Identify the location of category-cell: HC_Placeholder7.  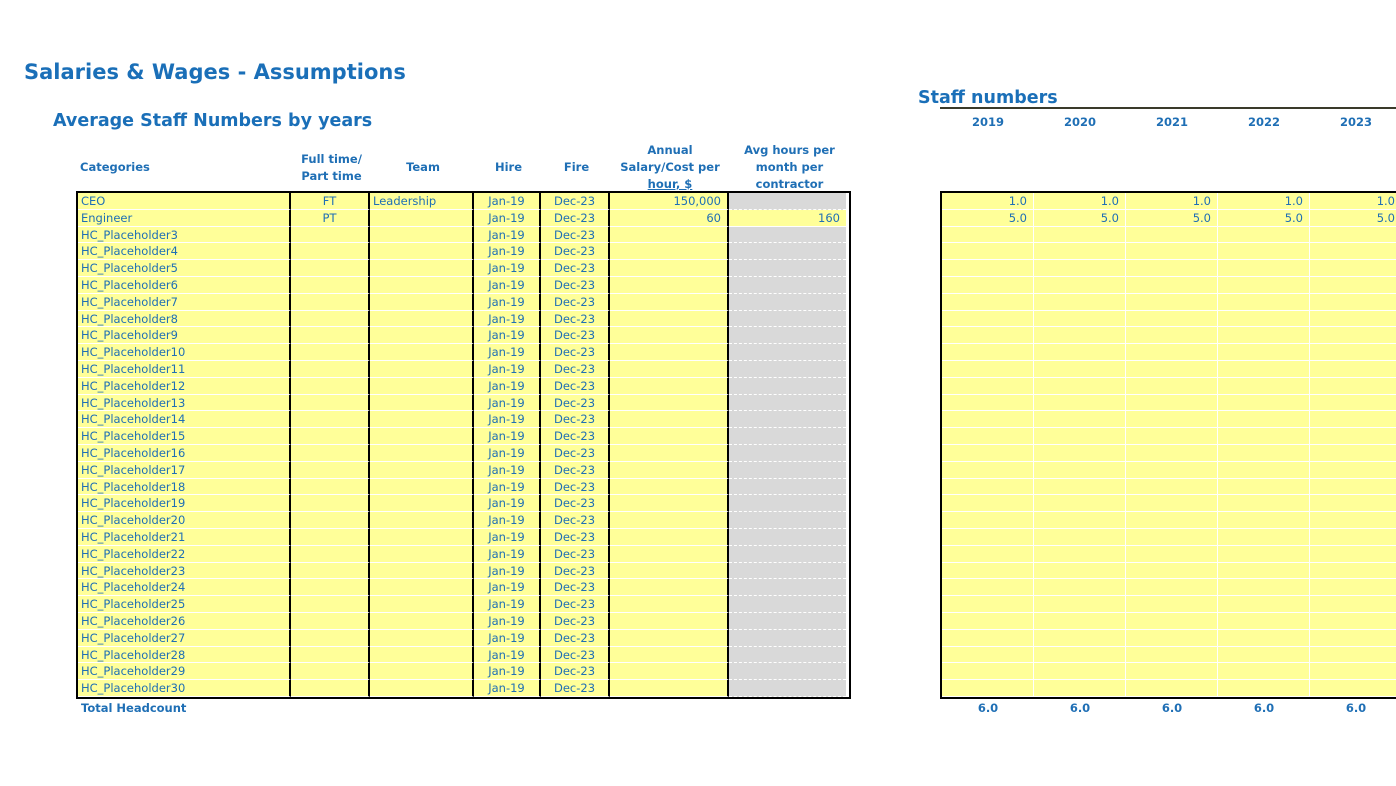
(184, 302).